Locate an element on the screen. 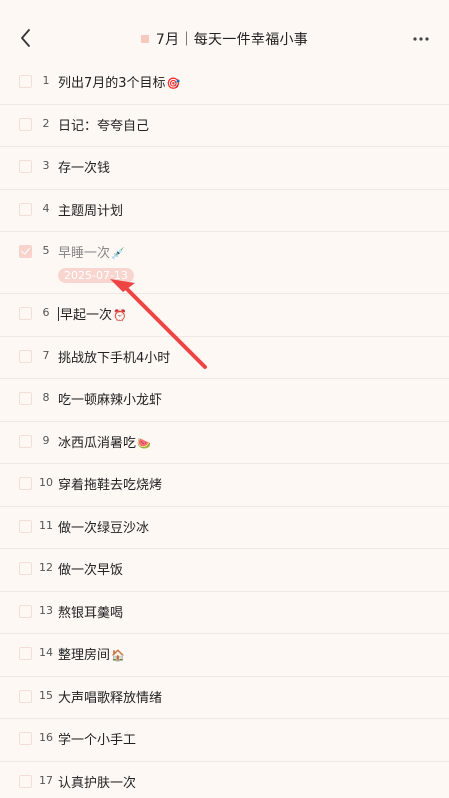 This screenshot has width=449, height=798. task-label: 主题周计划 is located at coordinates (91, 211).